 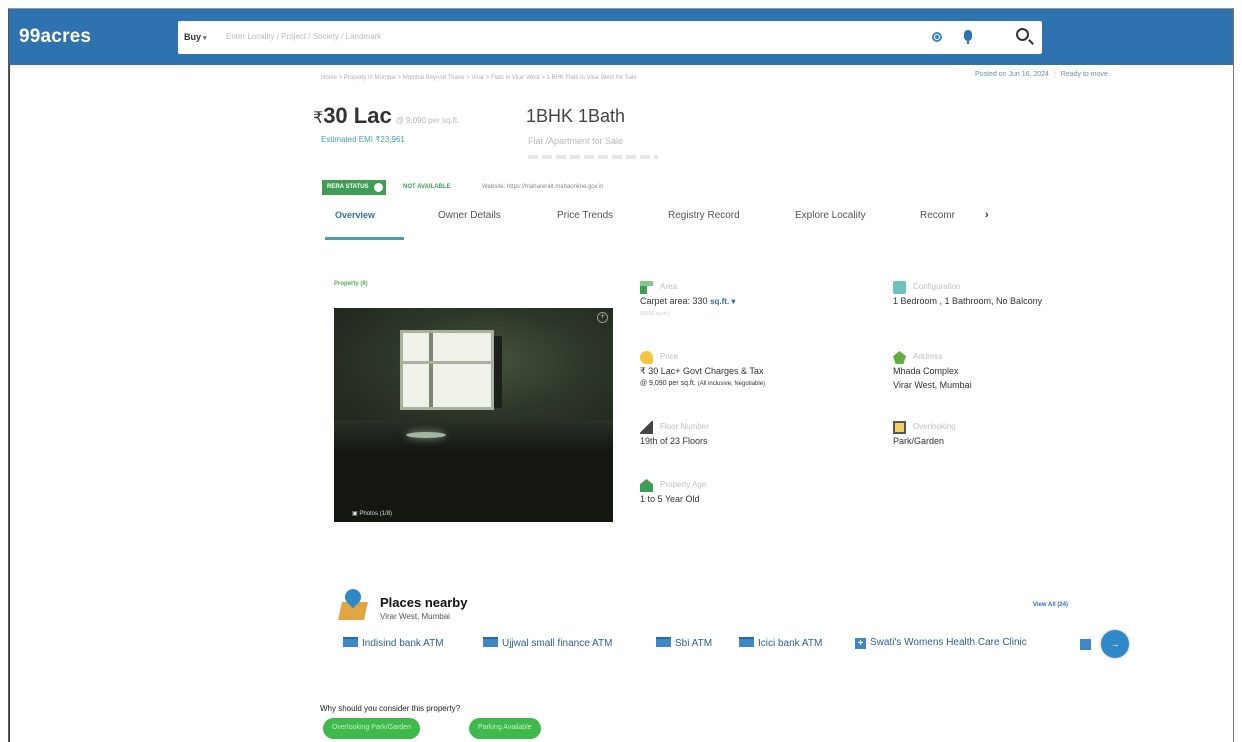 I want to click on attr-address-sub: Virar West, Mumbai, so click(x=932, y=385).